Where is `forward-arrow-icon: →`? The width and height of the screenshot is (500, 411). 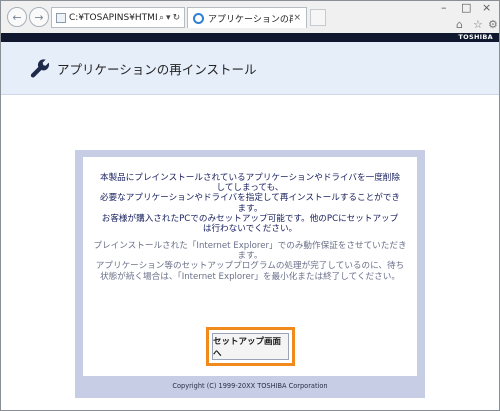 forward-arrow-icon: → is located at coordinates (39, 17).